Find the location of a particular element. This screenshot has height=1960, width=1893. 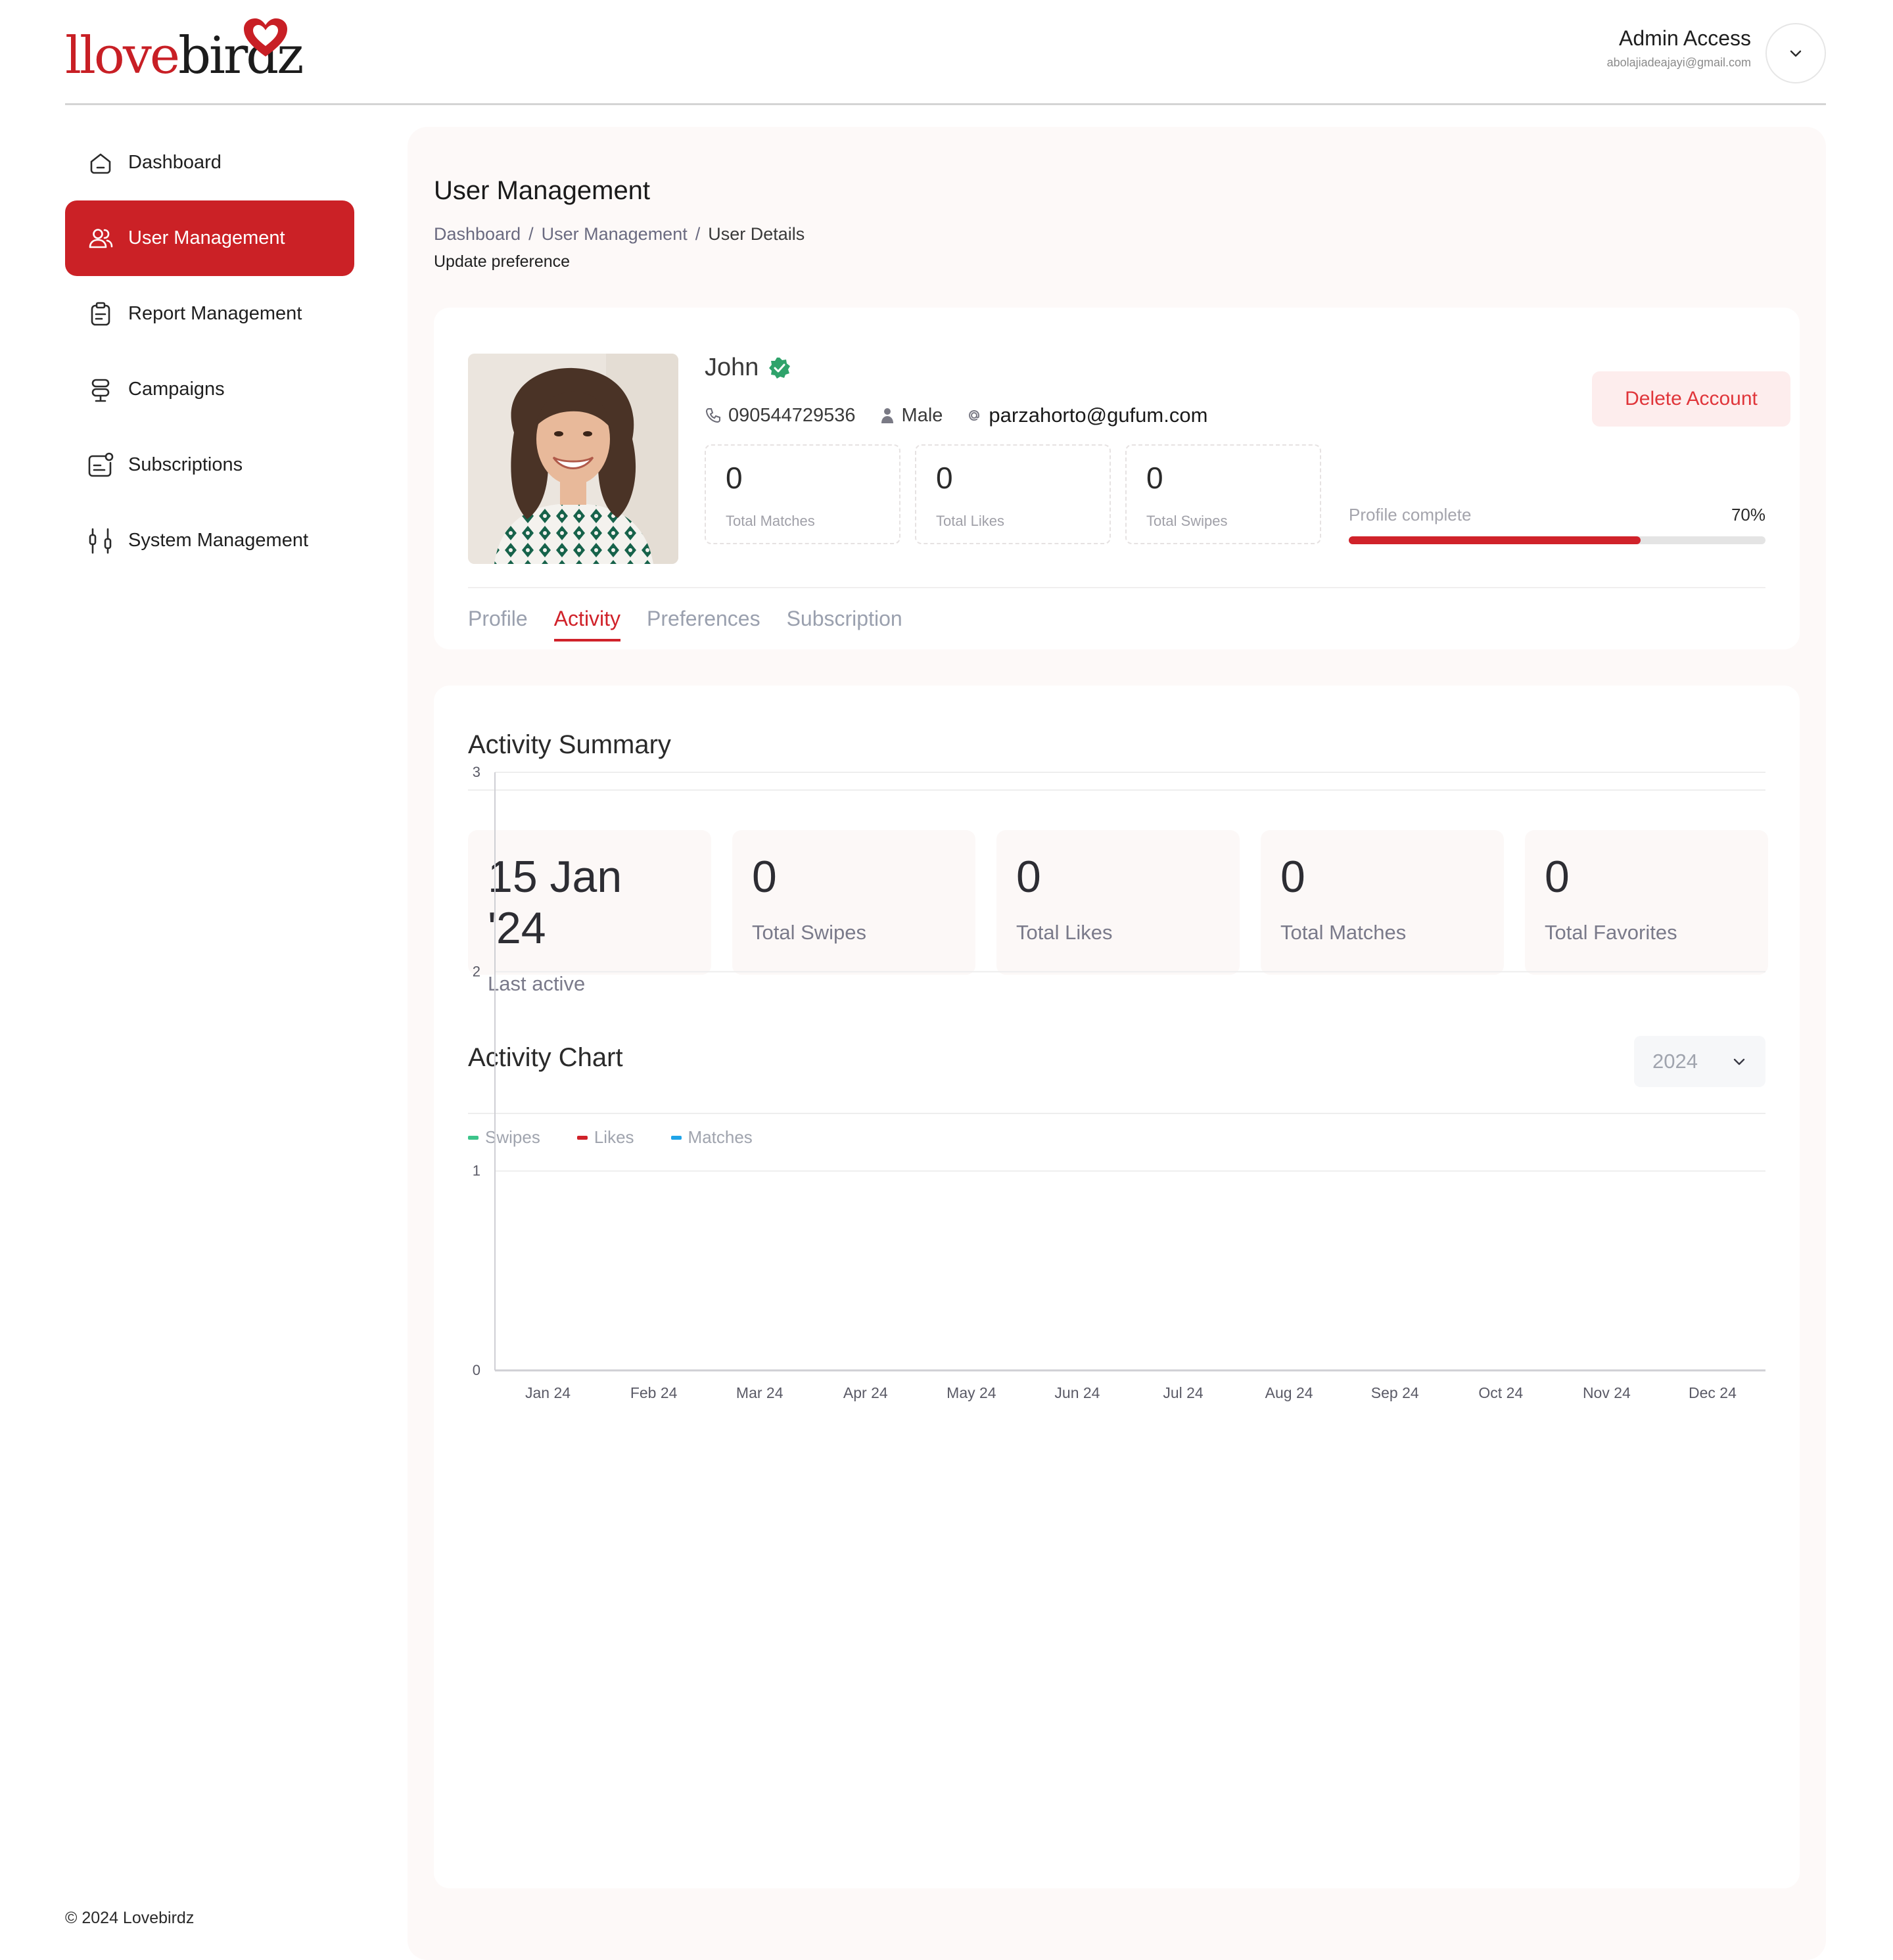

stat-label: Total Matches is located at coordinates (771, 521).